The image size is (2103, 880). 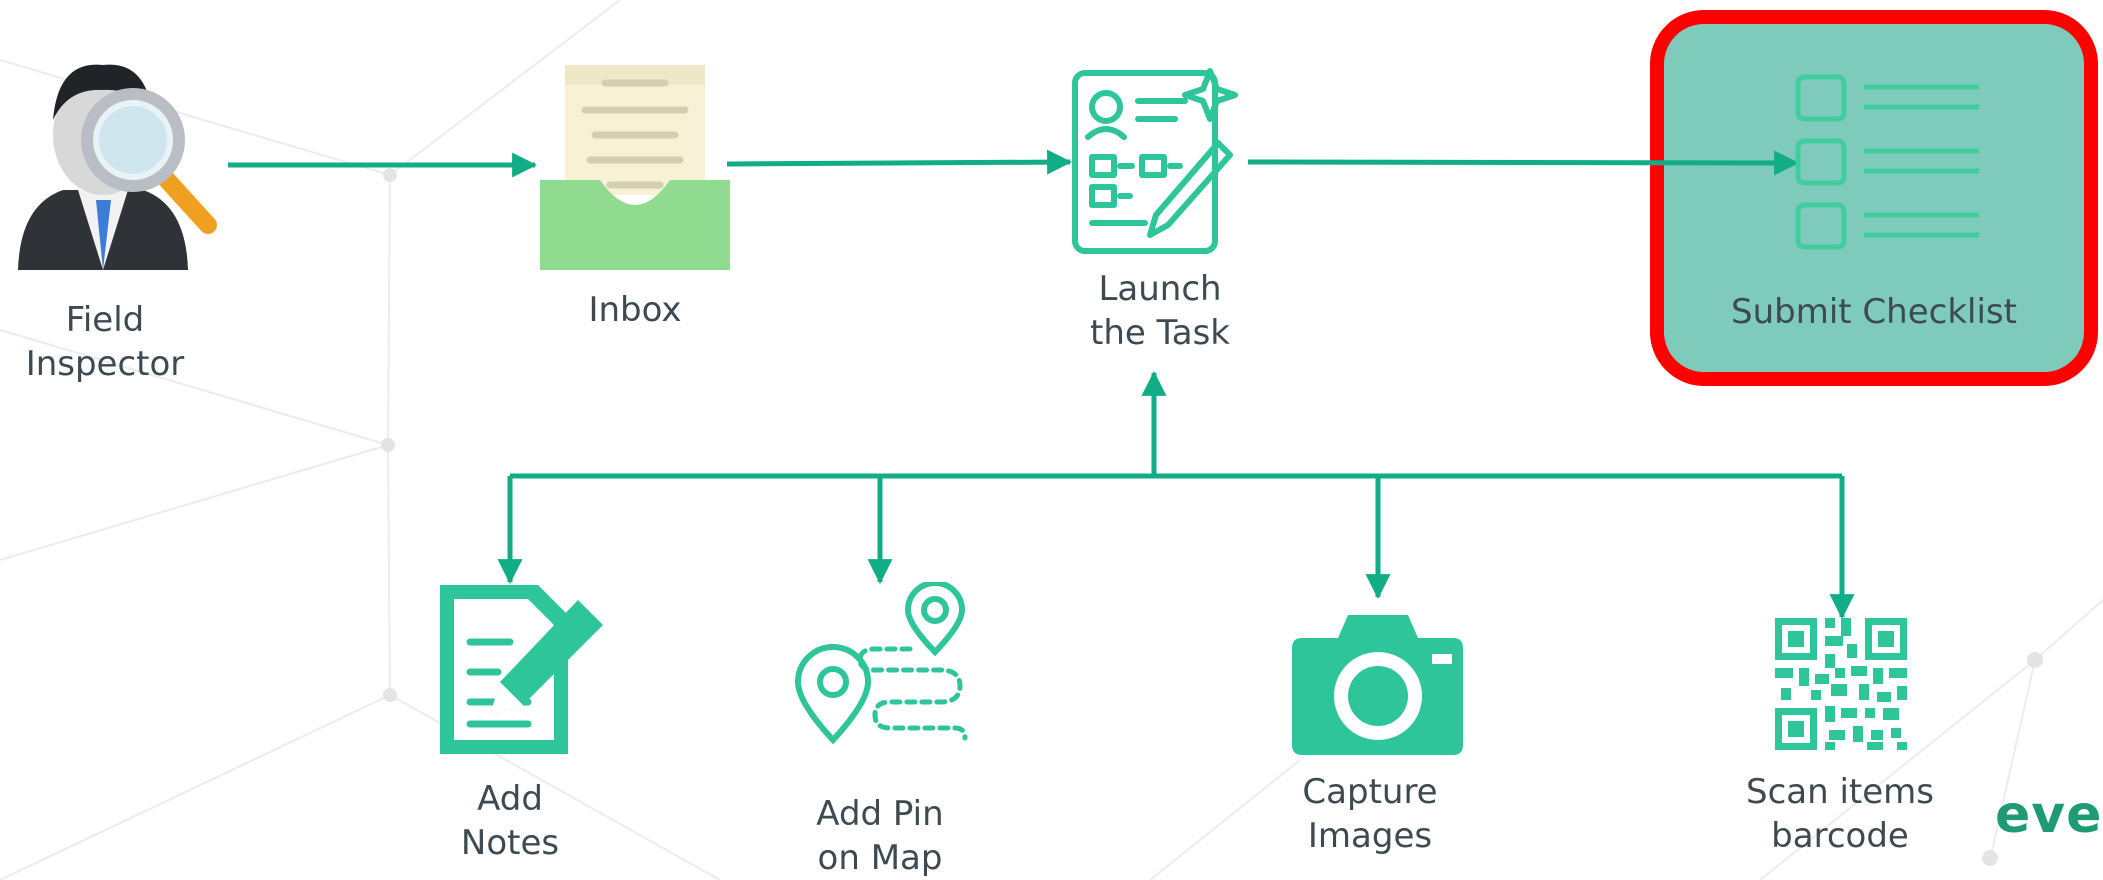 What do you see at coordinates (1160, 311) in the screenshot?
I see `launch-task-label: Launch the Task` at bounding box center [1160, 311].